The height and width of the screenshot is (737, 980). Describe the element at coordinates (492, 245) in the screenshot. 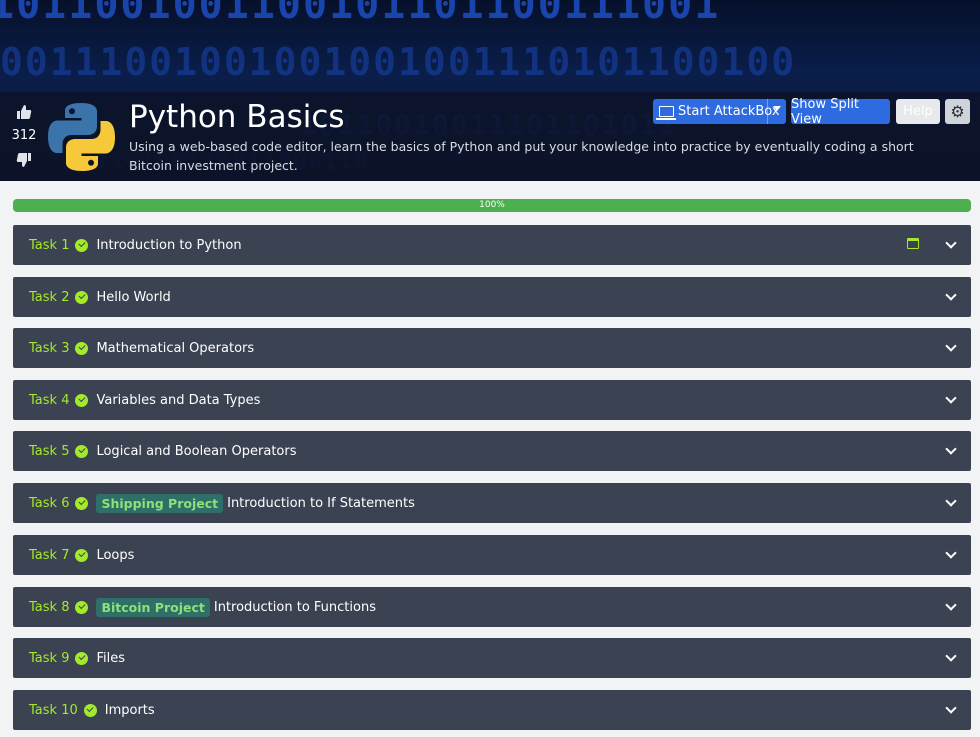

I see `task-item: Task 1 Introduction to Python` at that location.